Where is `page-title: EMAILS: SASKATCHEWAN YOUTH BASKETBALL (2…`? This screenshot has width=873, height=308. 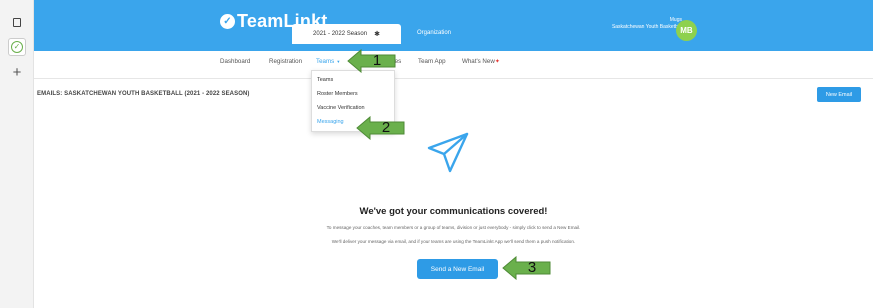
page-title: EMAILS: SASKATCHEWAN YOUTH BASKETBALL (2… is located at coordinates (143, 94).